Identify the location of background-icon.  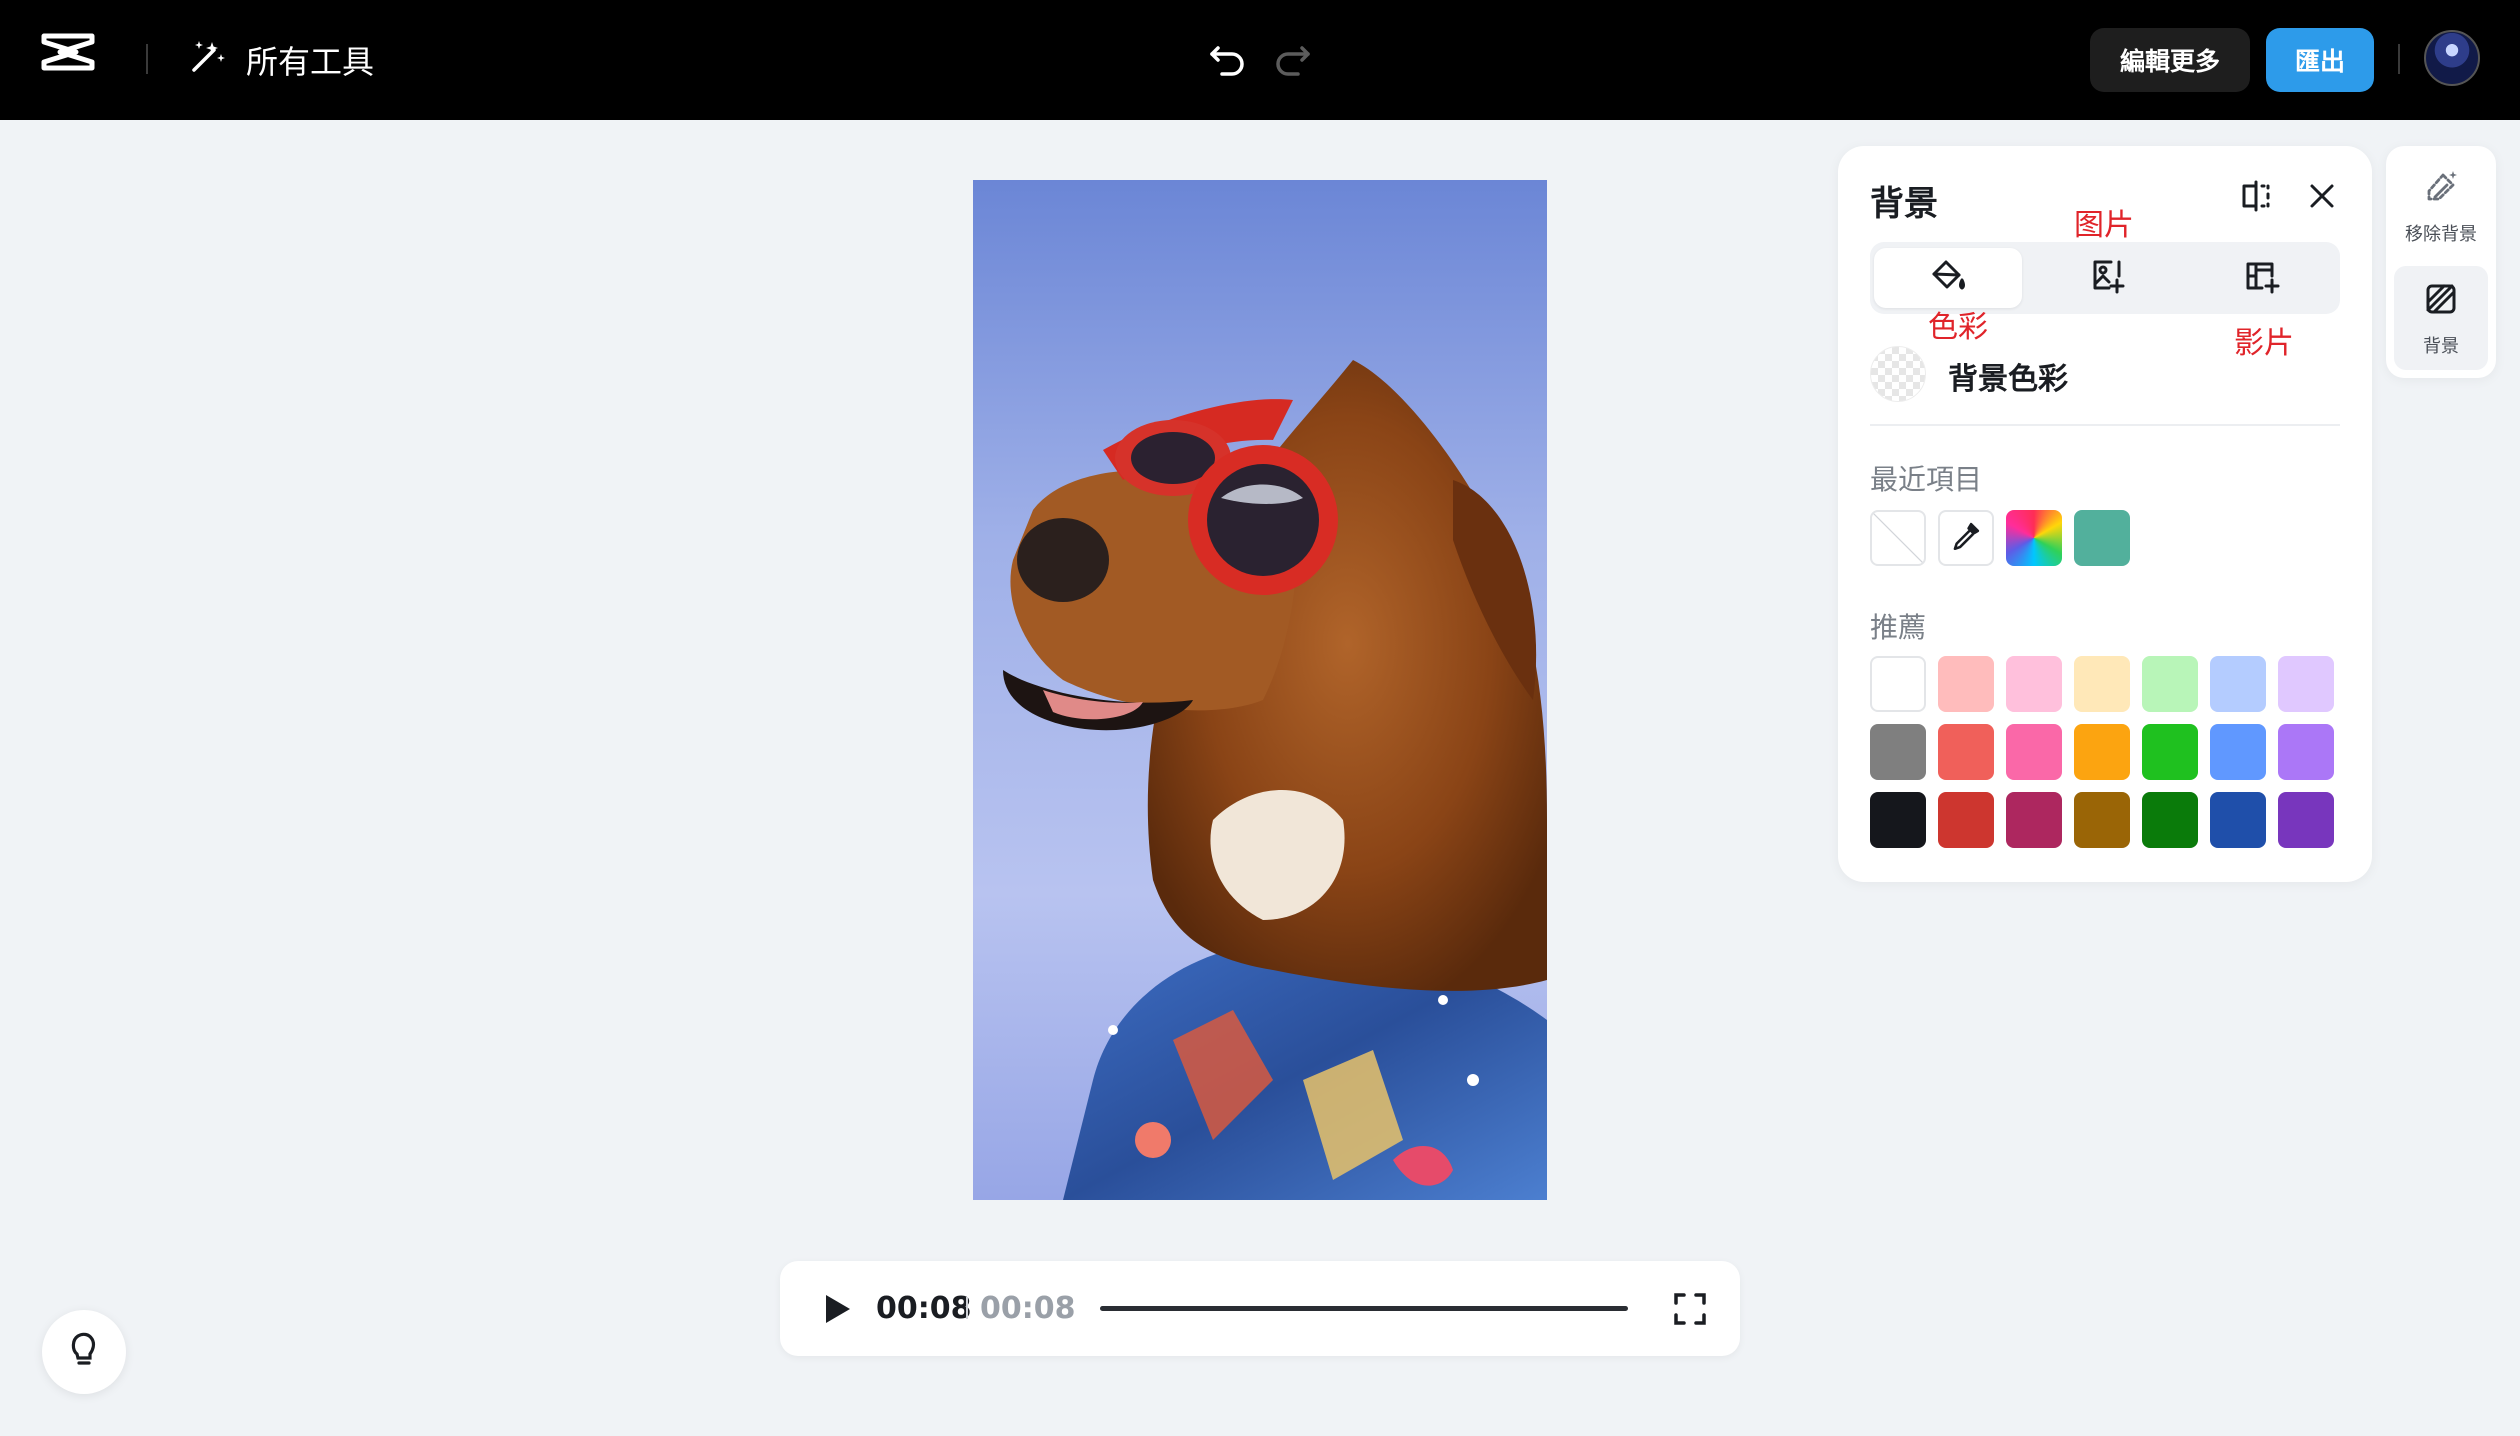
(2441, 301).